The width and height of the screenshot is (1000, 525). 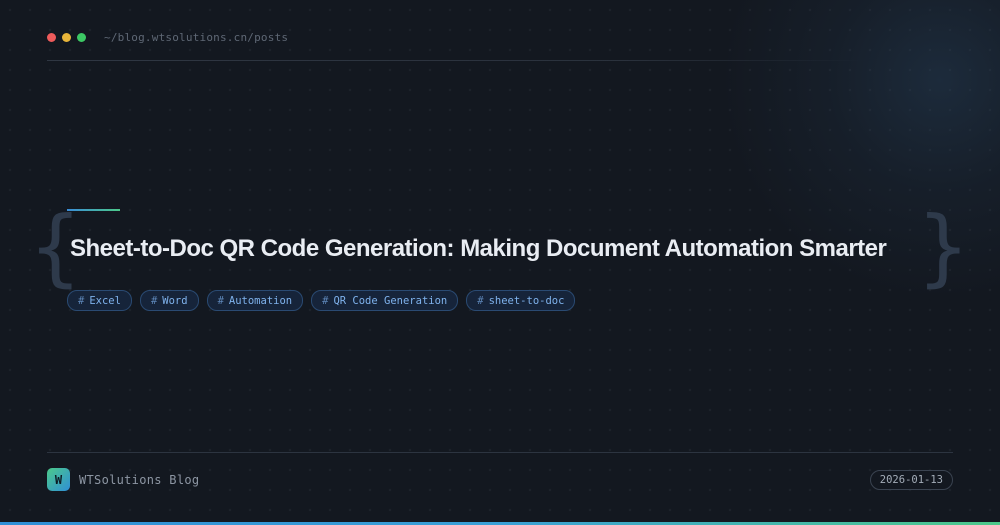 I want to click on bottom-divider, so click(x=500, y=452).